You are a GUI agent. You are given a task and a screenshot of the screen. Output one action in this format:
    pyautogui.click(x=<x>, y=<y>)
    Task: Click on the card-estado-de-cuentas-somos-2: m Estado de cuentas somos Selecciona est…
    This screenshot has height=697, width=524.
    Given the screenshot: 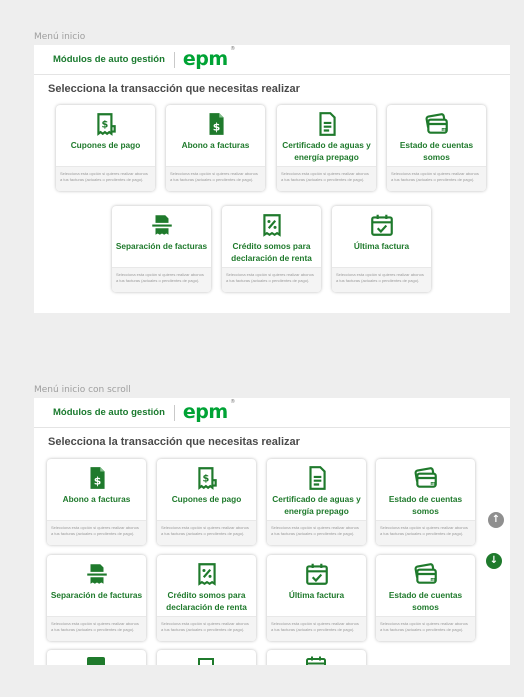 What is the action you would take?
    pyautogui.click(x=425, y=598)
    